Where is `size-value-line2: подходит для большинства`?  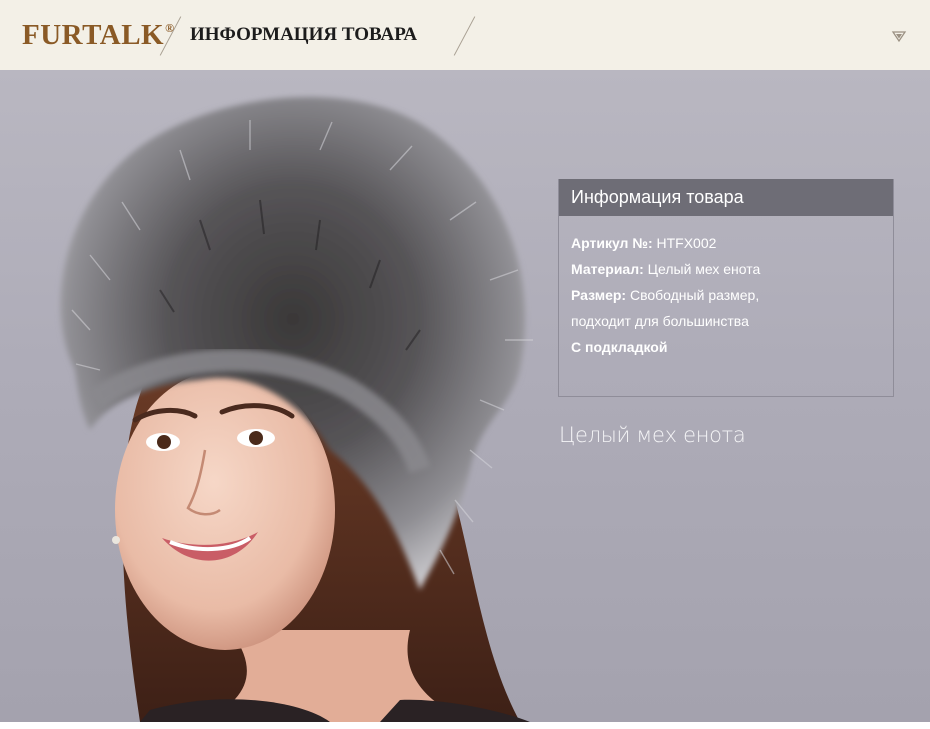
size-value-line2: подходит для большинства is located at coordinates (660, 321).